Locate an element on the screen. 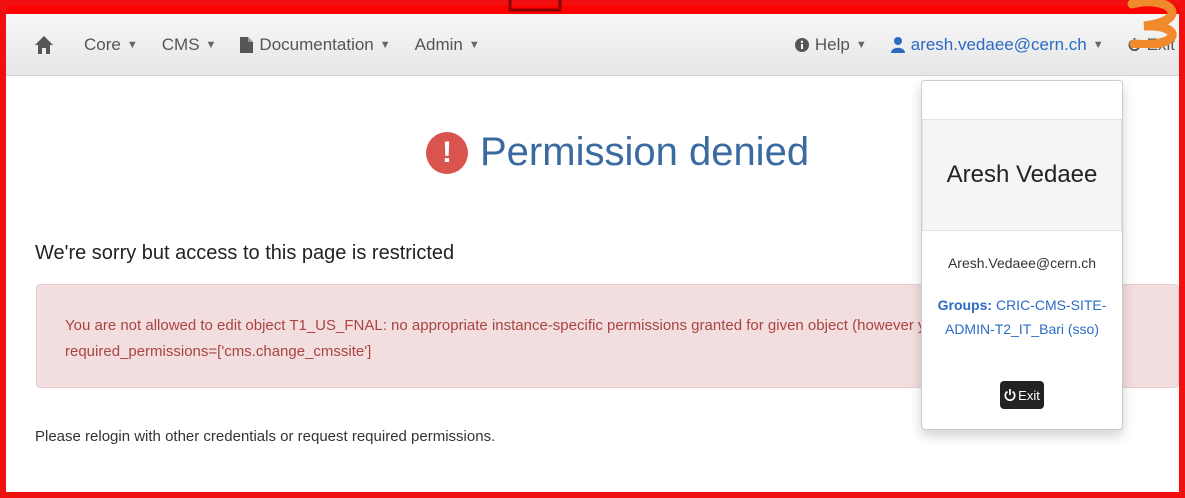  home-link is located at coordinates (39, 45).